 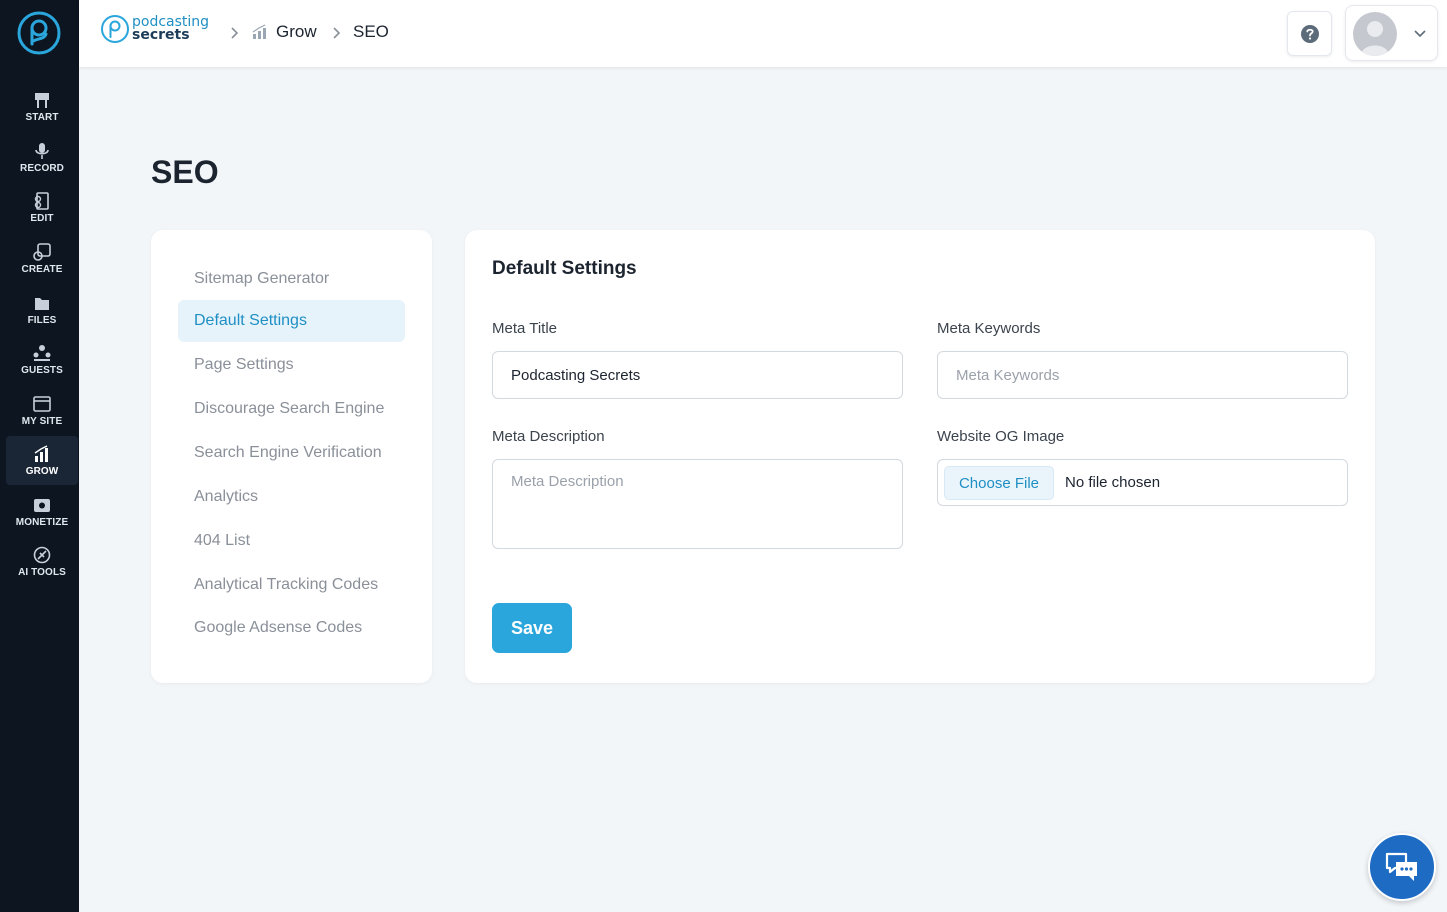 What do you see at coordinates (1142, 375) in the screenshot?
I see `meta-keywords-input` at bounding box center [1142, 375].